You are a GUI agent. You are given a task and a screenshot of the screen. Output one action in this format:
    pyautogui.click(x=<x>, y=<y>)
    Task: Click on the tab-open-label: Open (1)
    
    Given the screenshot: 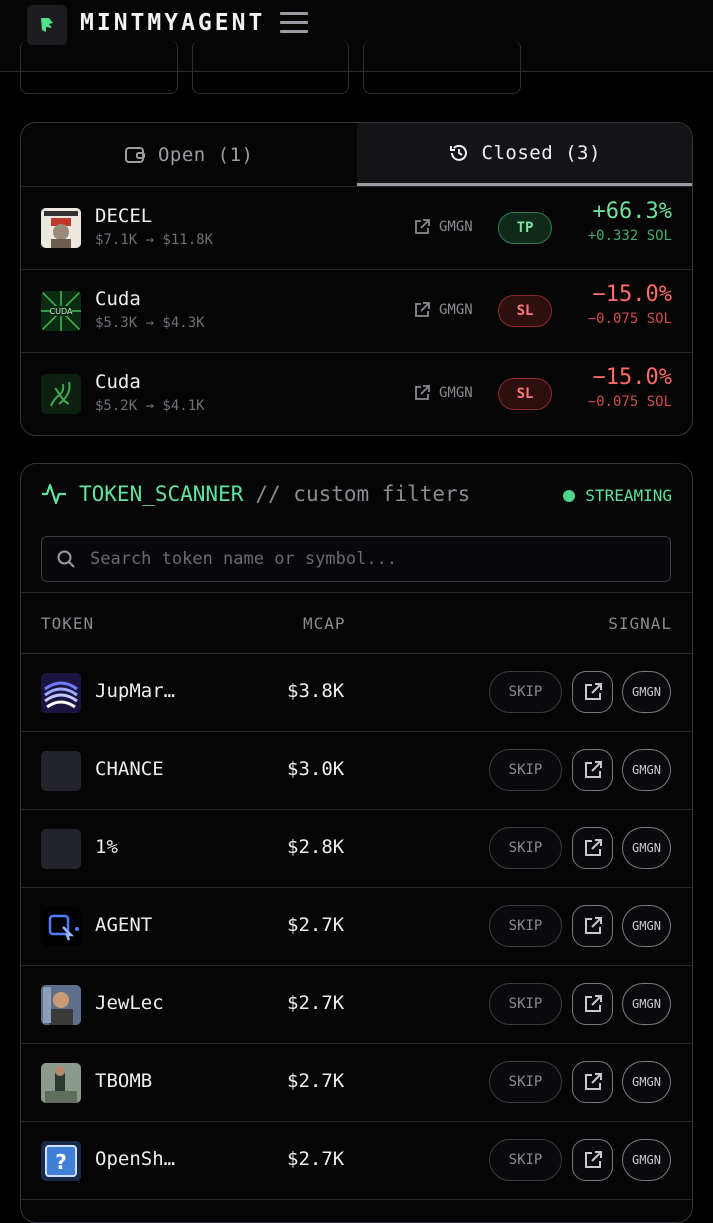 What is the action you would take?
    pyautogui.click(x=205, y=154)
    